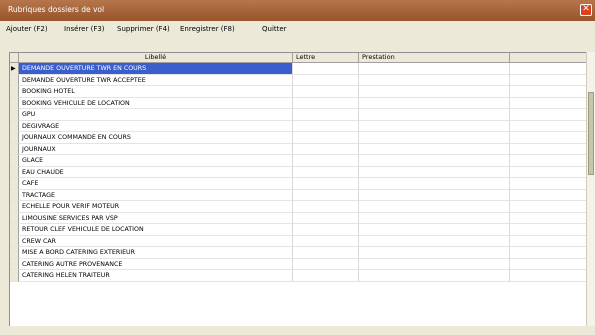 This screenshot has width=595, height=335. I want to click on cell-libelle: RETOUR CLEF VEHICULE DE LOCATION, so click(156, 230).